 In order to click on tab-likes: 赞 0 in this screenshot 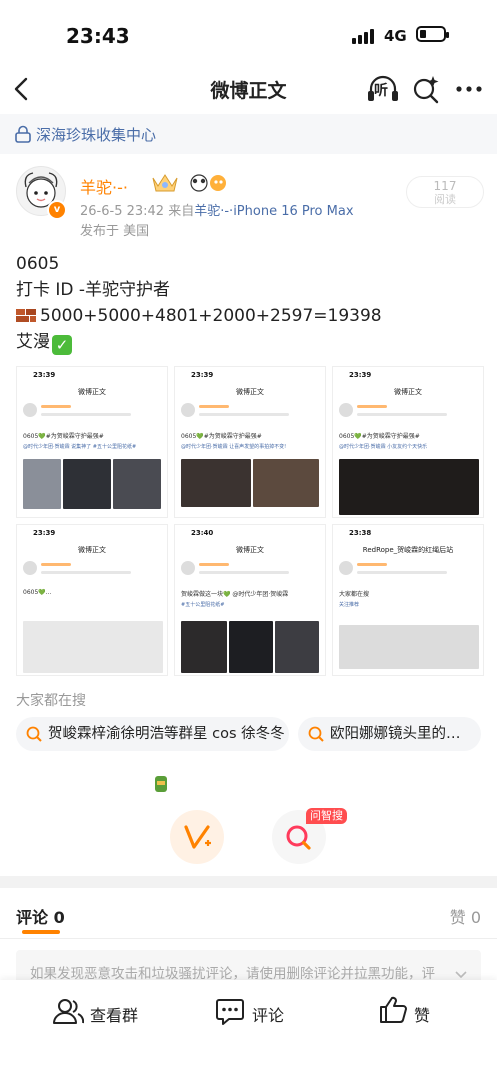, I will do `click(465, 916)`.